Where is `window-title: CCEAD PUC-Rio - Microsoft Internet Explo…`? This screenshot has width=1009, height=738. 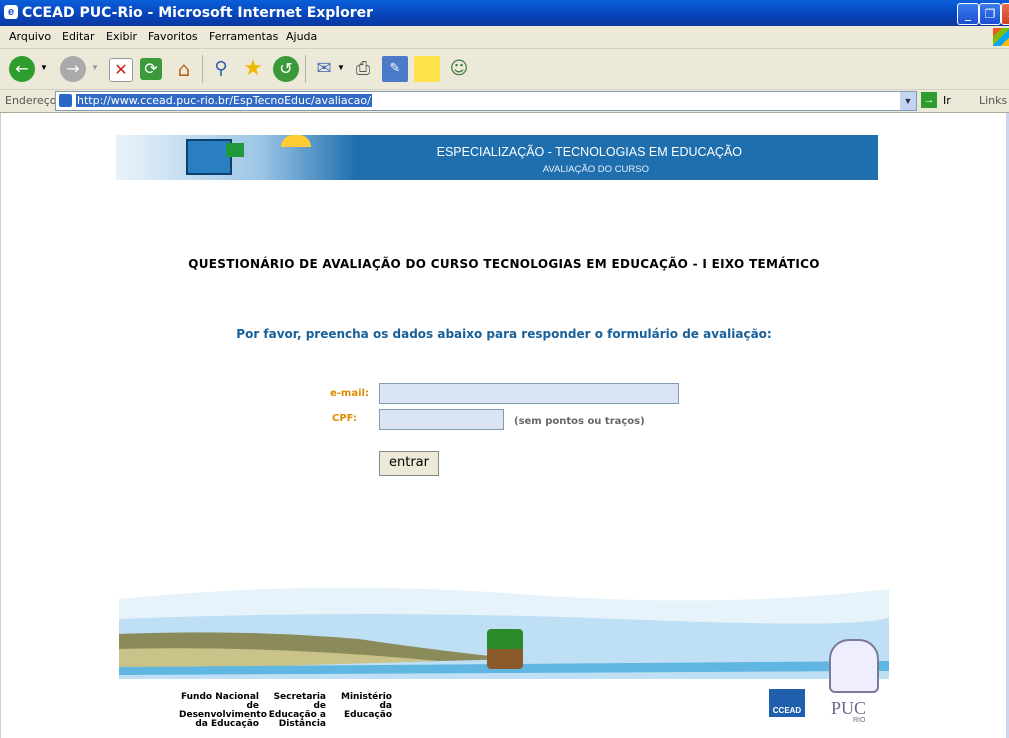
window-title: CCEAD PUC-Rio - Microsoft Internet Explo… is located at coordinates (198, 13).